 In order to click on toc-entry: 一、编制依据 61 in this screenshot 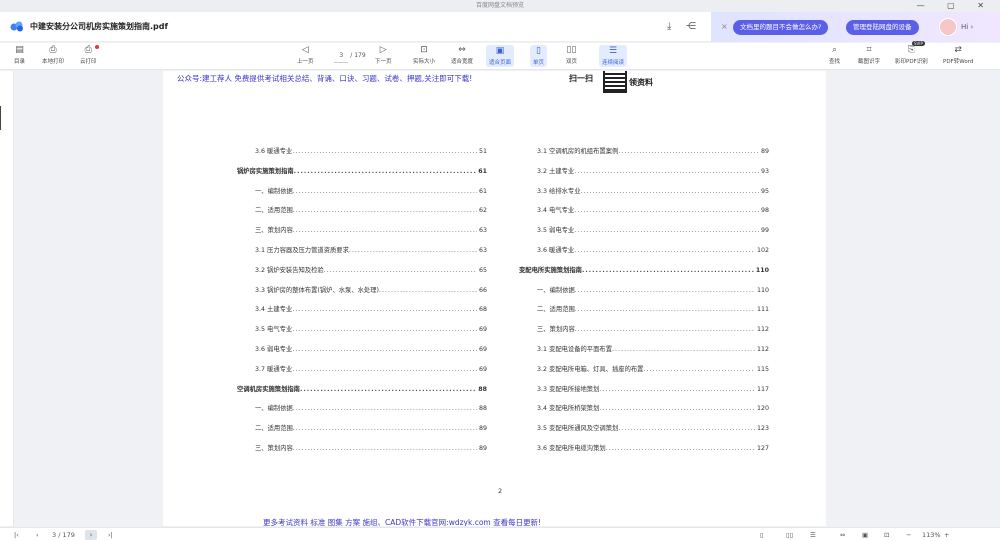, I will do `click(371, 191)`.